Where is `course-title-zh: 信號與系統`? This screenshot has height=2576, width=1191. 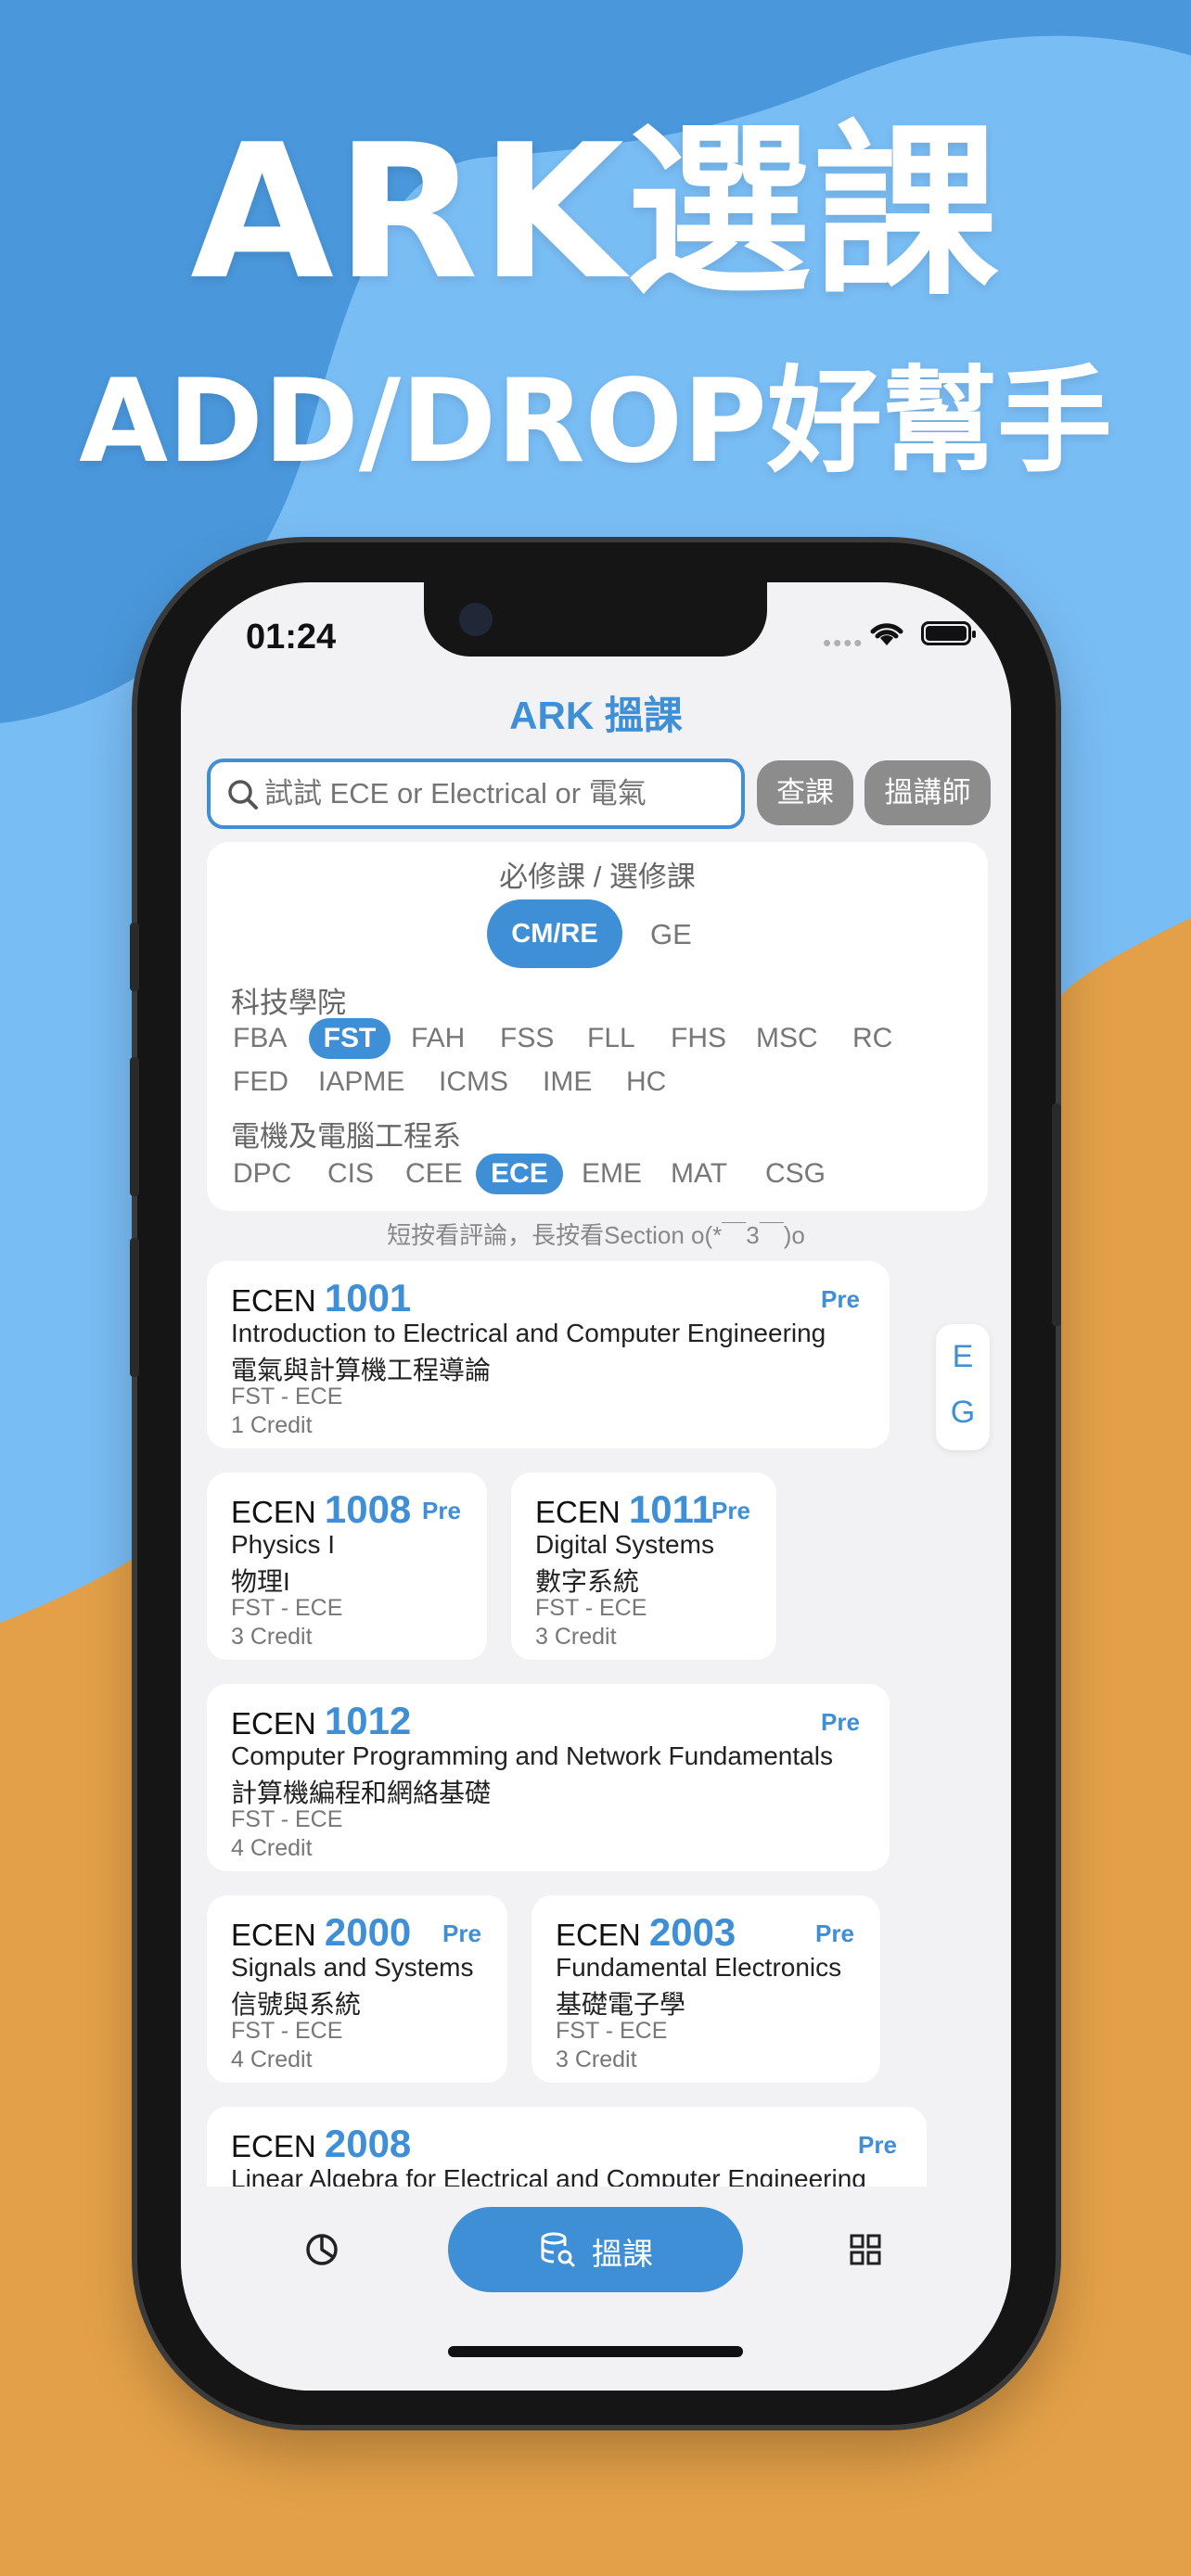
course-title-zh: 信號與系統 is located at coordinates (296, 2005).